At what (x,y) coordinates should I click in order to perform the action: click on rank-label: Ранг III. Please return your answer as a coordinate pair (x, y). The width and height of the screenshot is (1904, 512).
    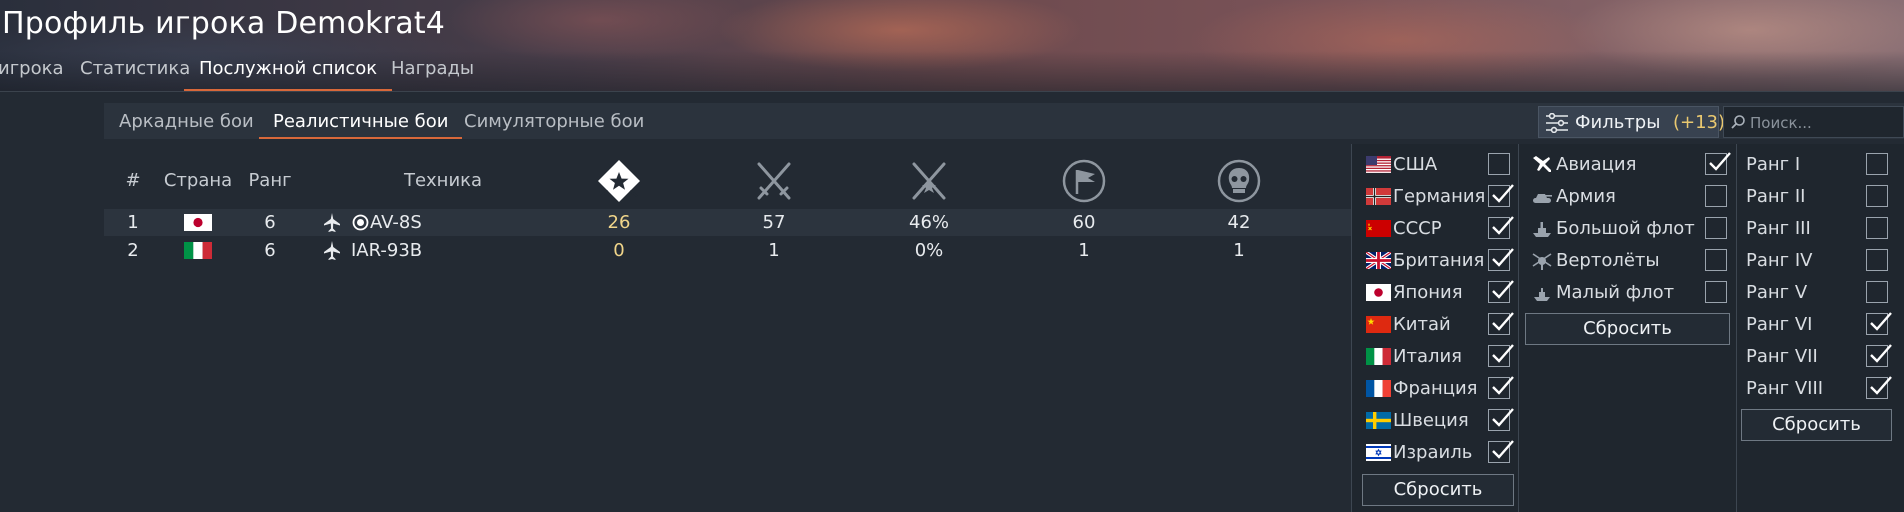
    Looking at the image, I should click on (1778, 228).